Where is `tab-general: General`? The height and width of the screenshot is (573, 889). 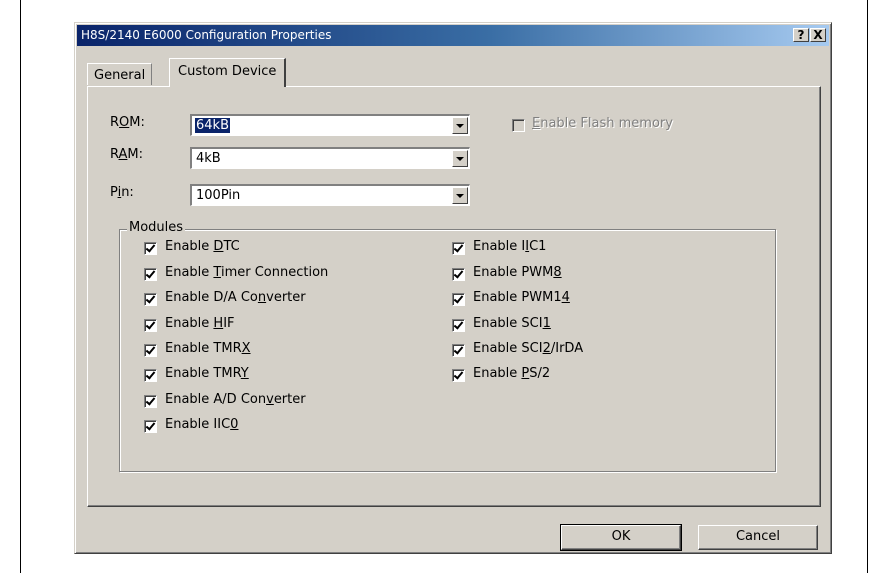
tab-general: General is located at coordinates (120, 74).